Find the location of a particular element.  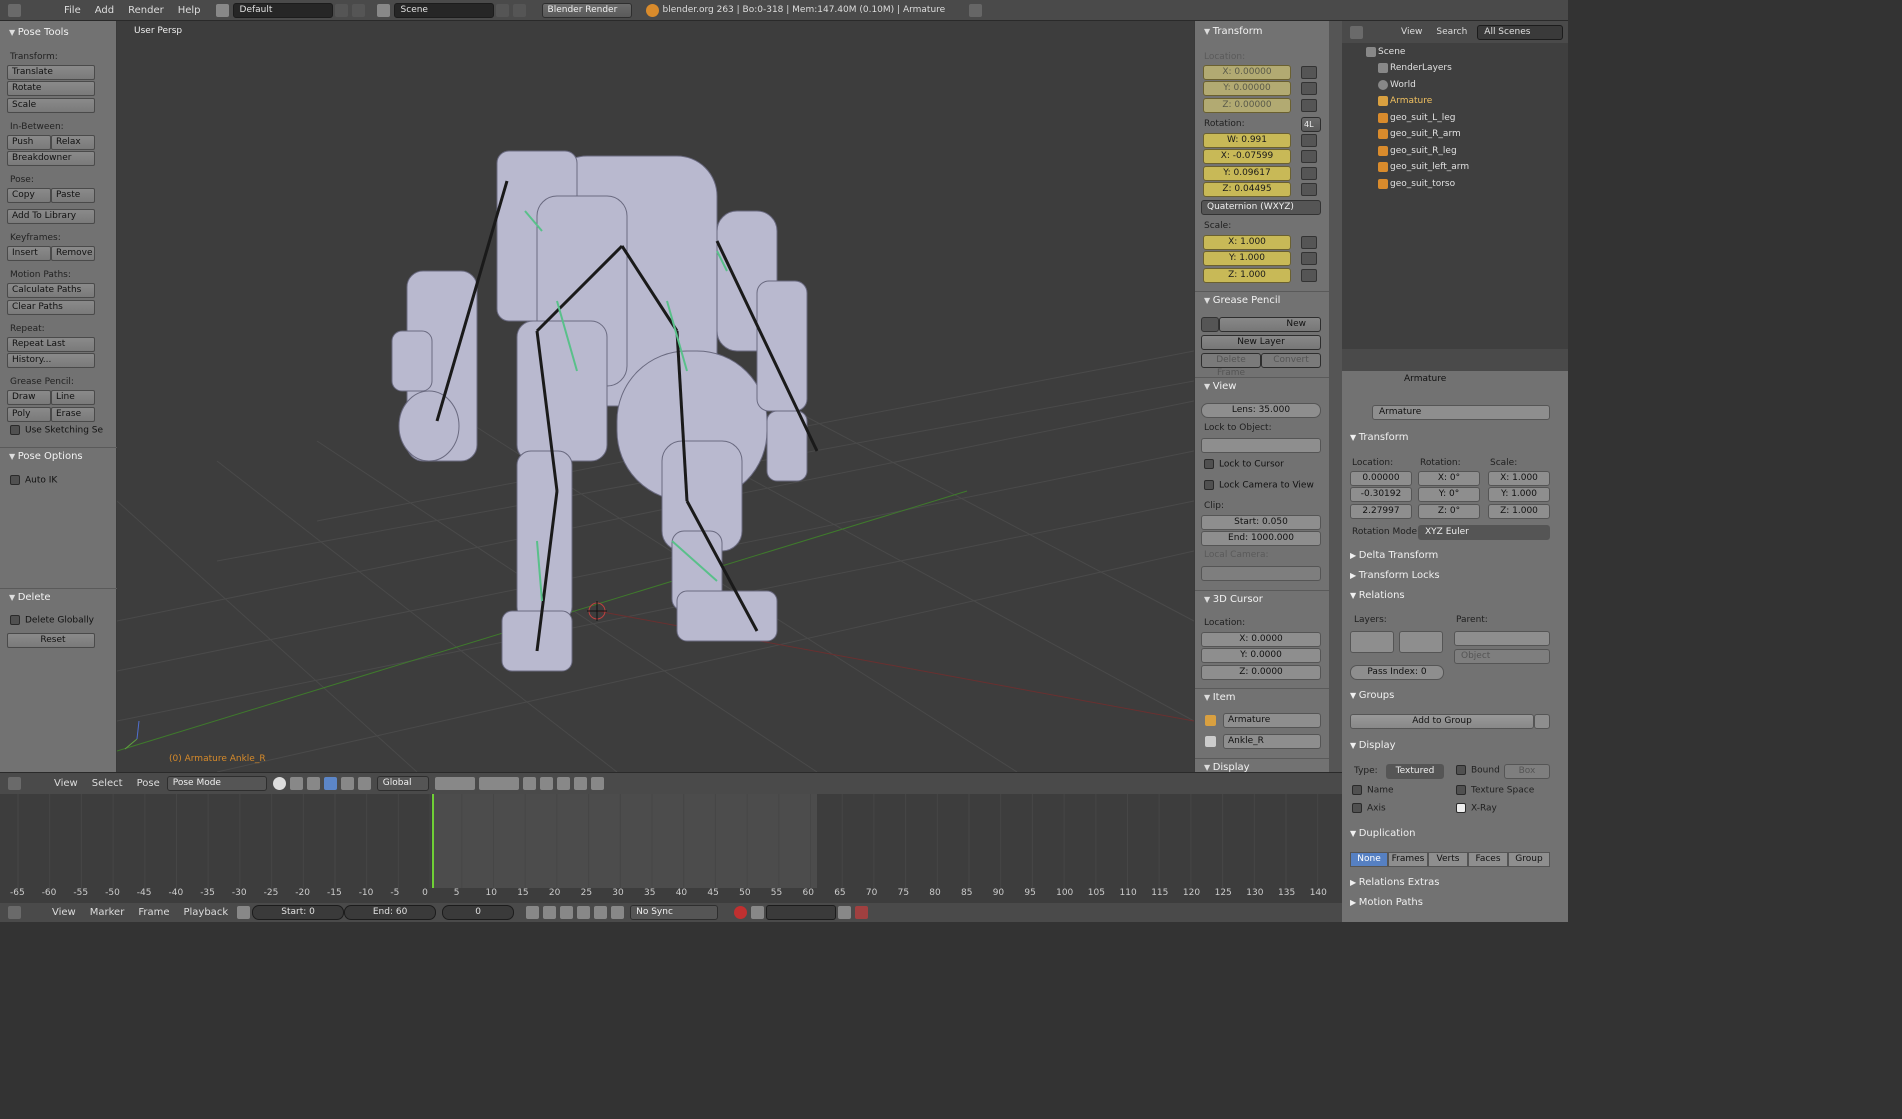

axis-checkbox: Axis is located at coordinates (1369, 808).